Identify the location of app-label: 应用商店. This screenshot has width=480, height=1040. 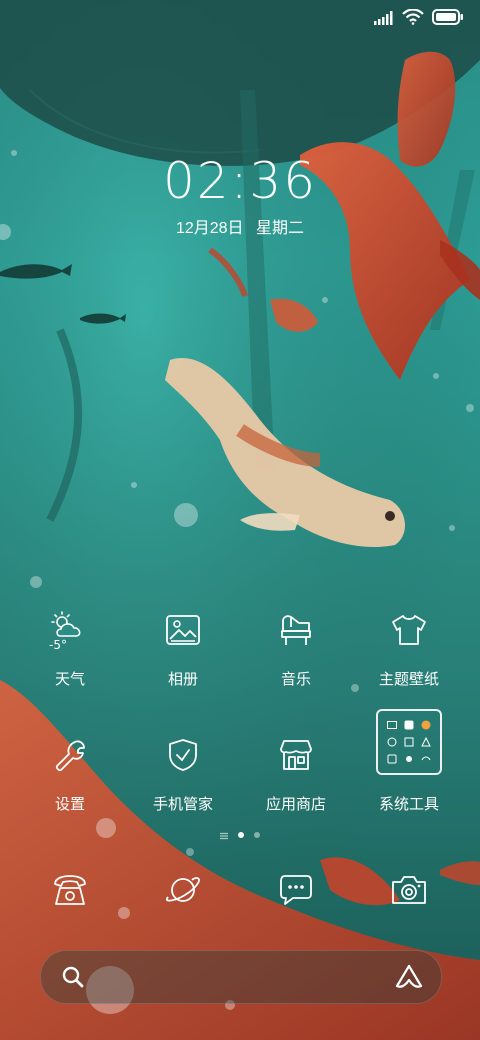
(295, 804).